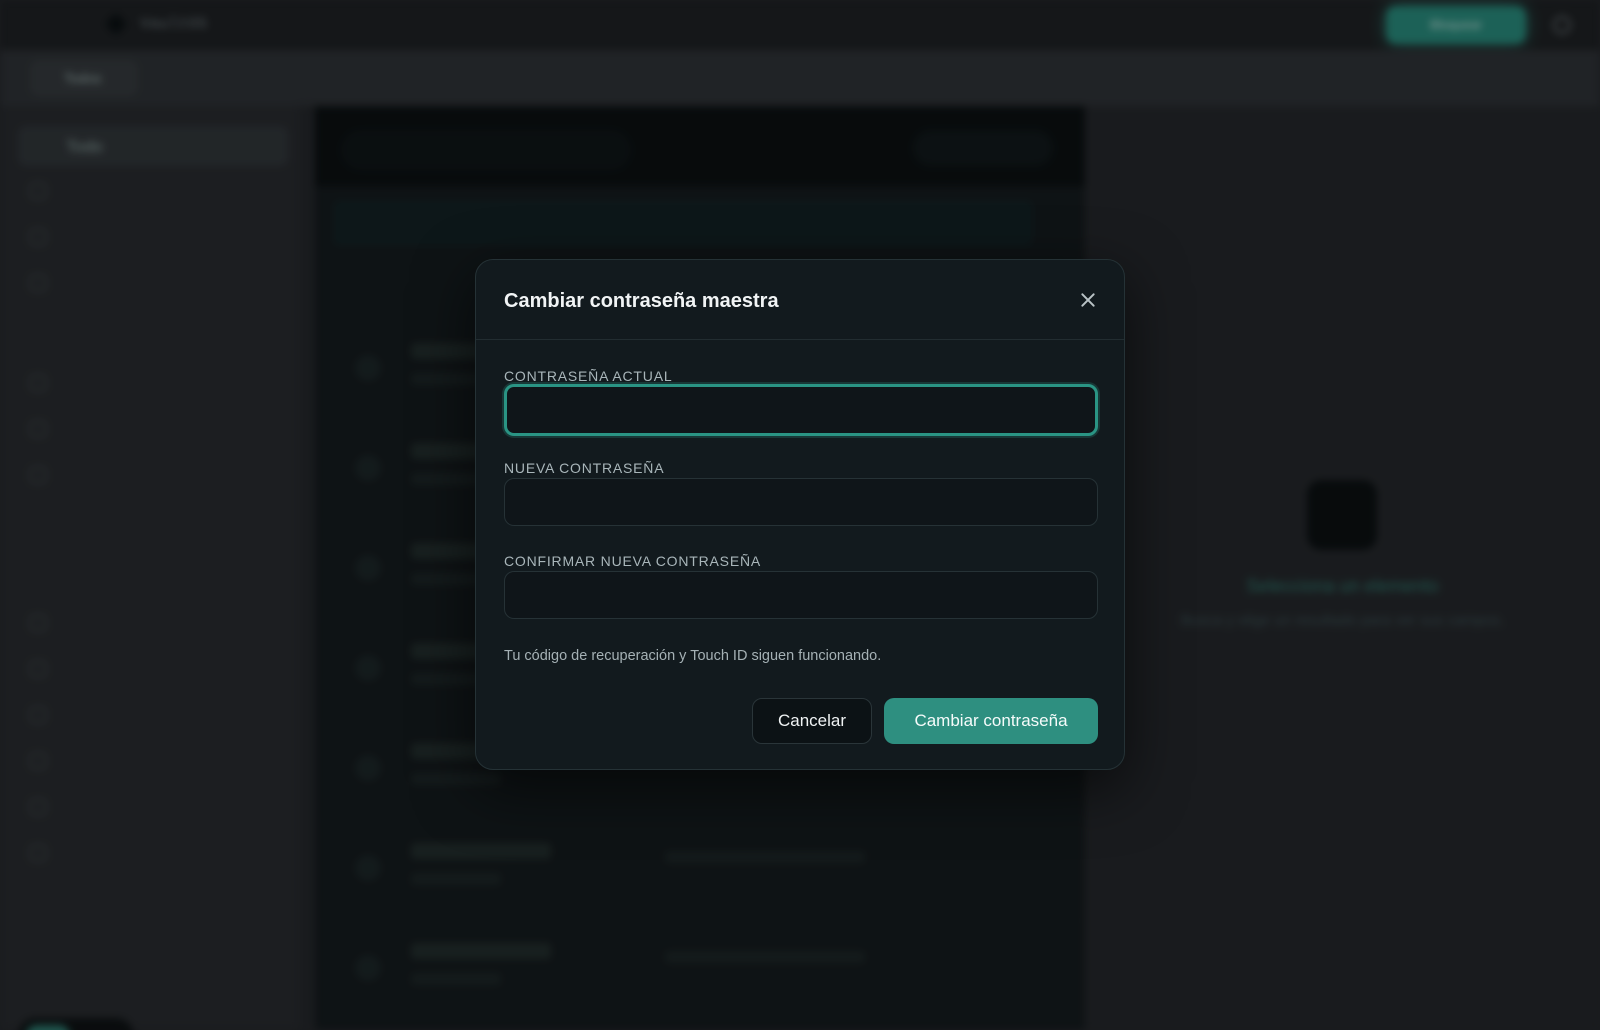 The width and height of the screenshot is (1600, 1030). I want to click on change-password-button: Cambiar contraseña, so click(991, 721).